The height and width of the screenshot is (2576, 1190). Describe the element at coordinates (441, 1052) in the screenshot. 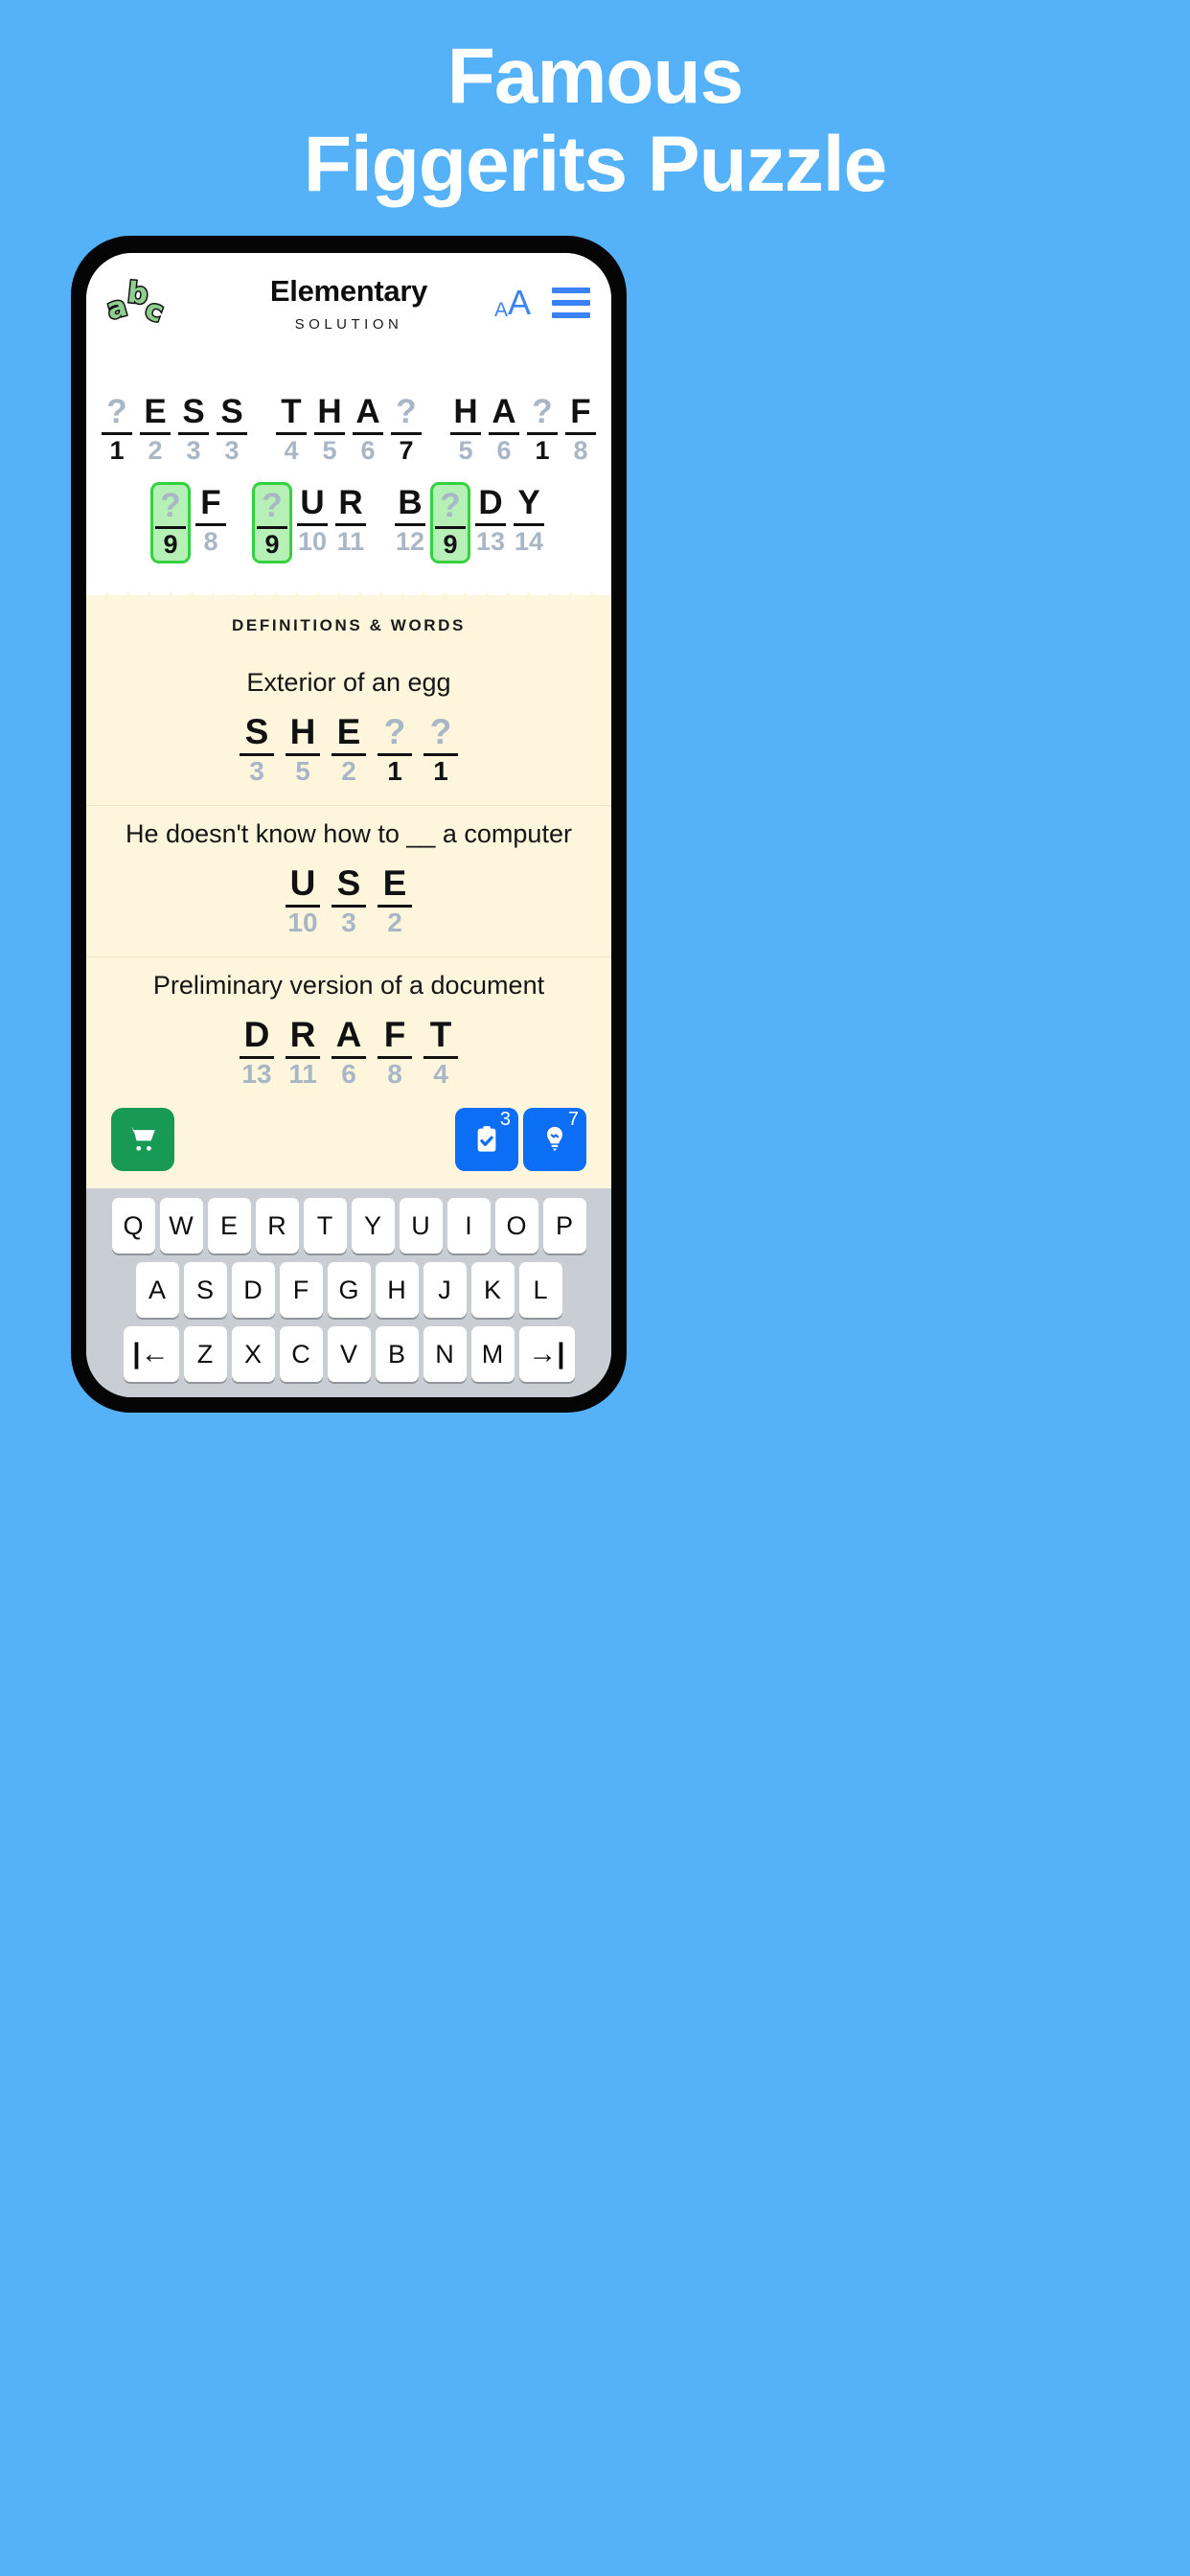

I see `answer-cell: T4` at that location.